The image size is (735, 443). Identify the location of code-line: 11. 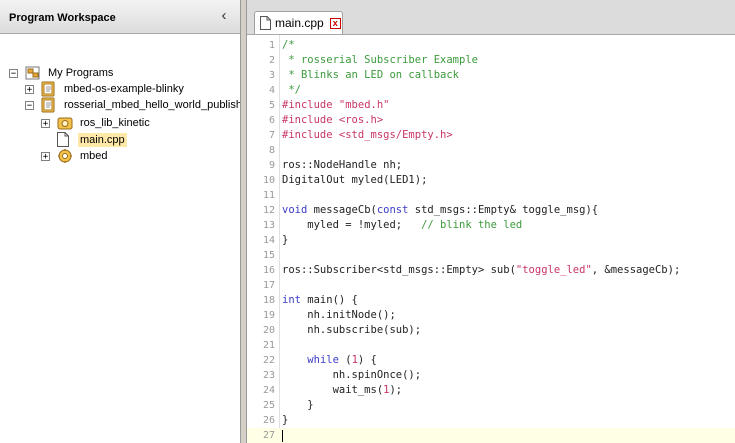
(491, 195).